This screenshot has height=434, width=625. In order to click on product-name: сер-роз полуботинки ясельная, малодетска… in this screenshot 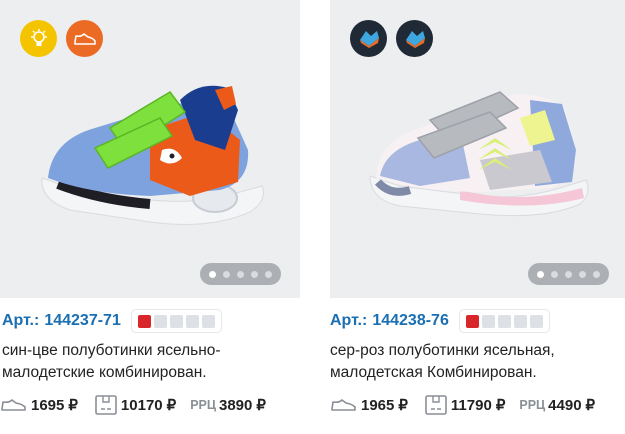, I will do `click(477, 362)`.